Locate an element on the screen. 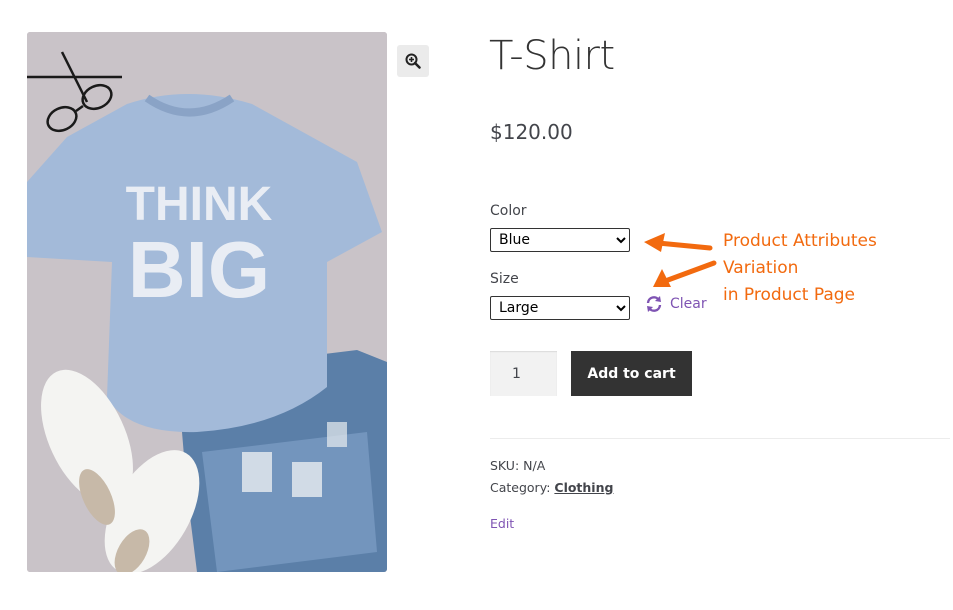  shirt-print-think: THINK is located at coordinates (199, 204).